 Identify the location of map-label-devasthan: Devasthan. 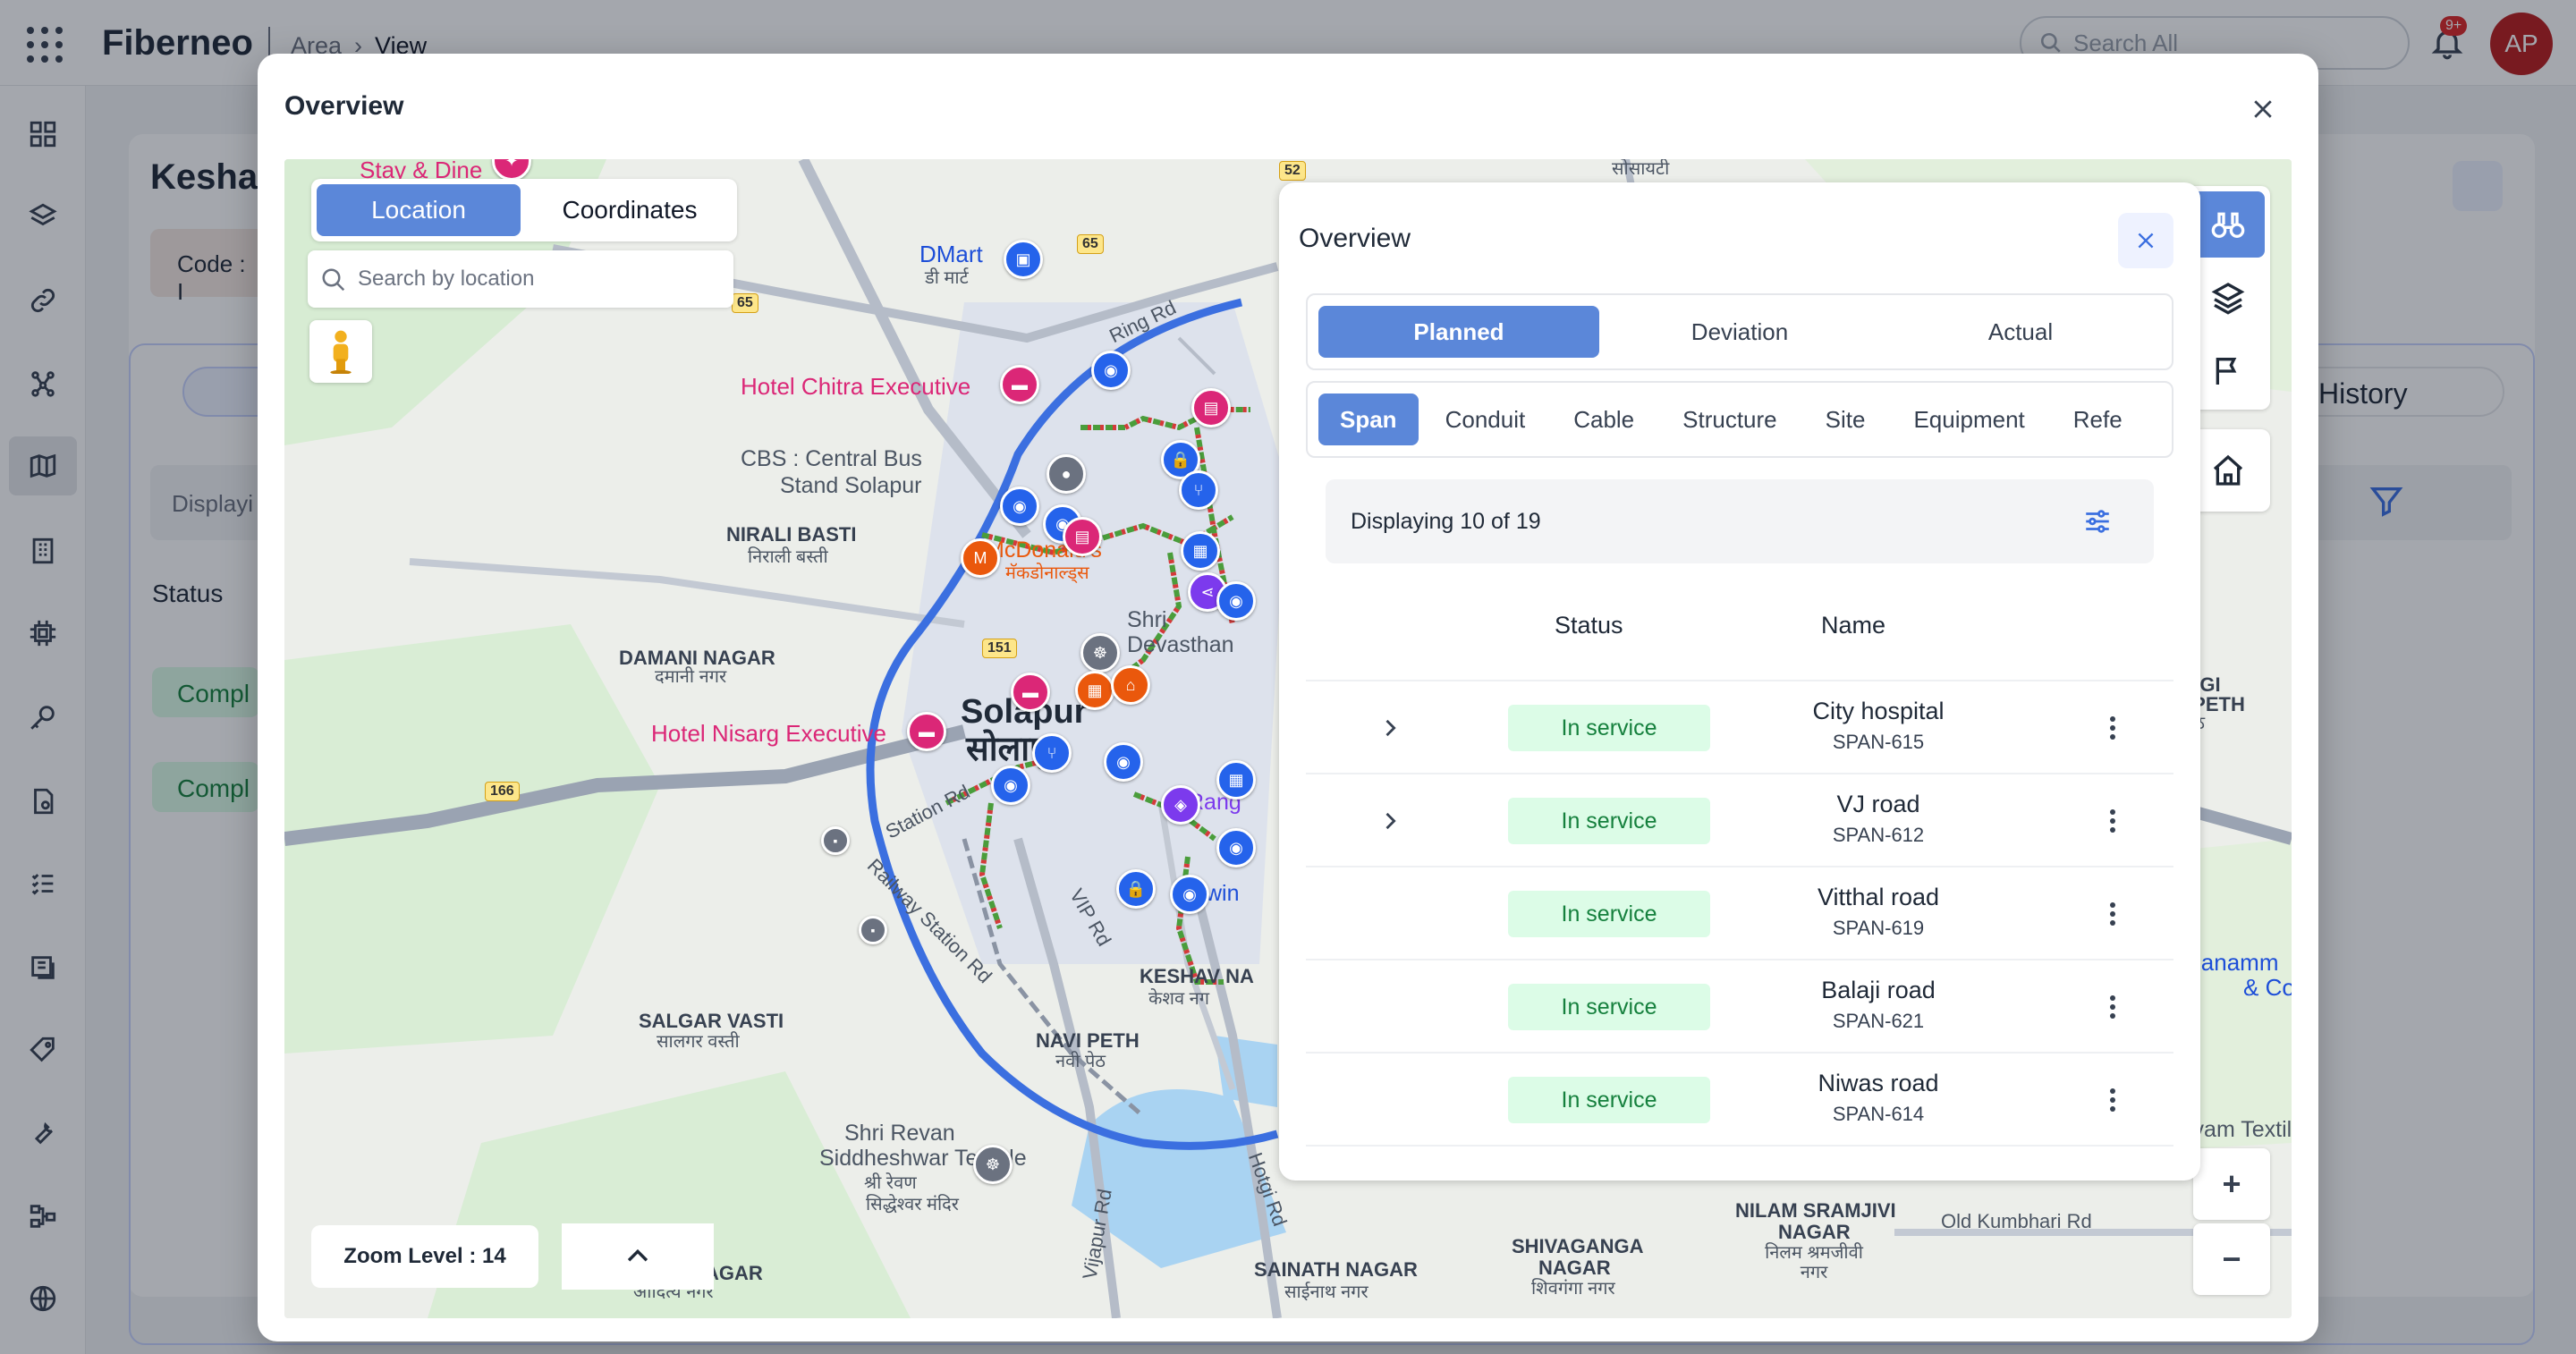
(1180, 644).